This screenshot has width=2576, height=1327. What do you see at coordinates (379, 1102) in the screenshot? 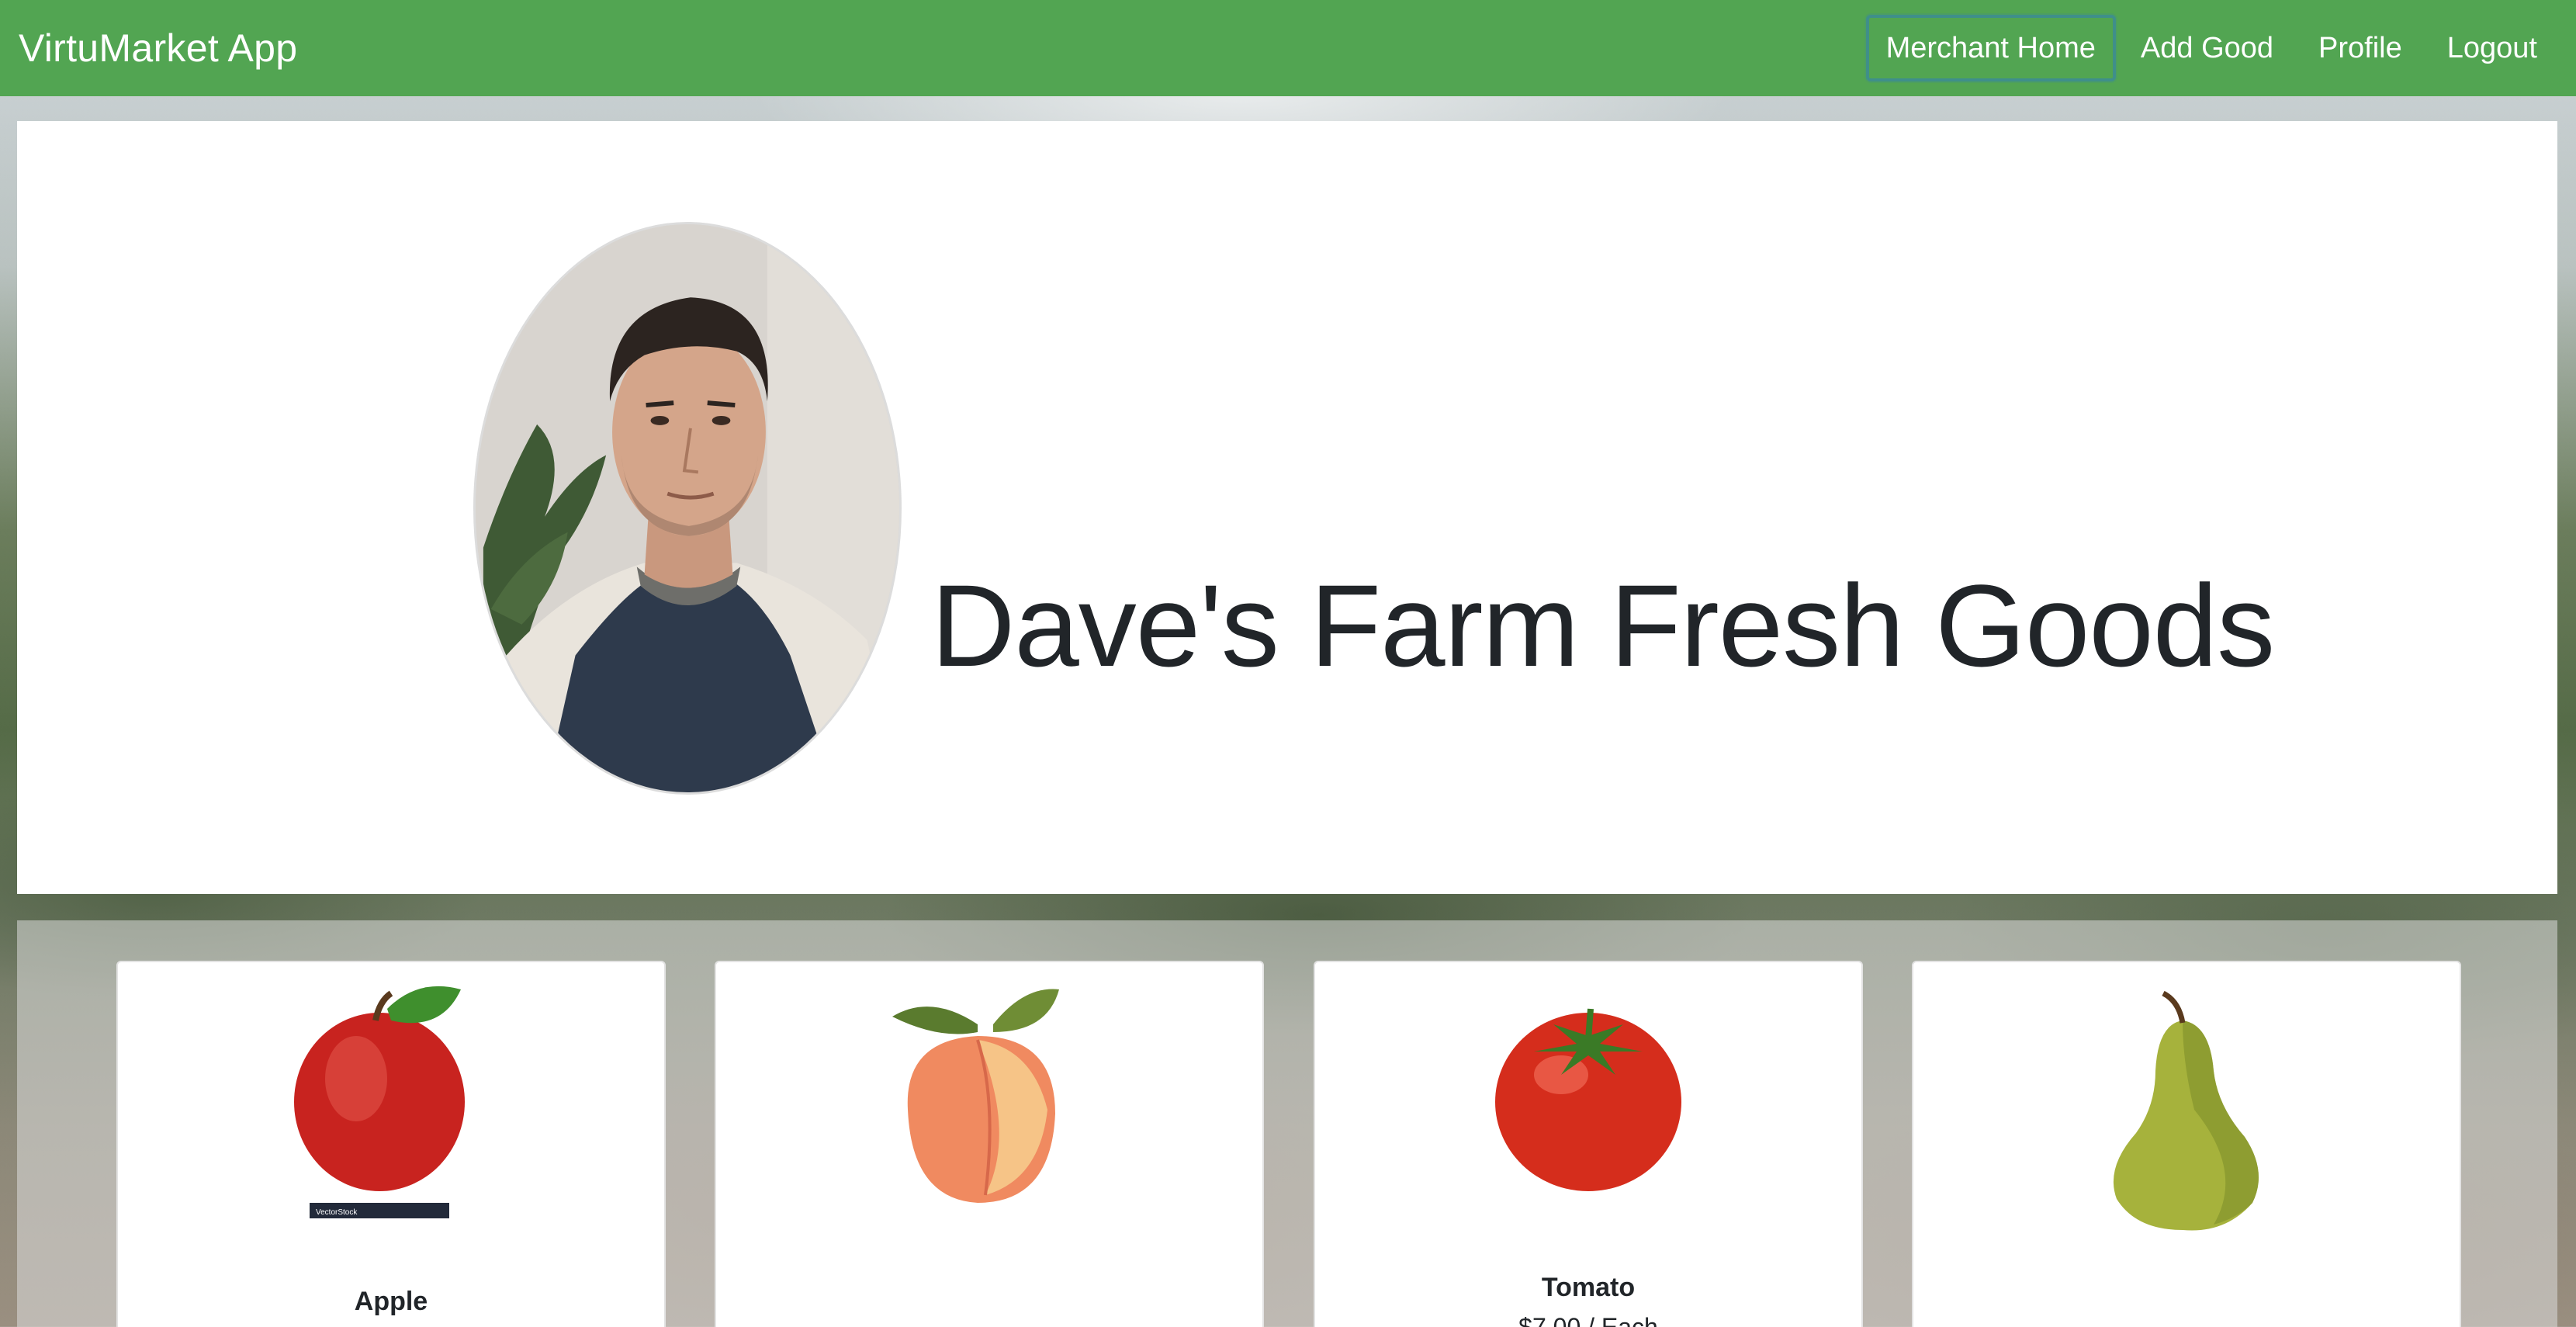
I see `apple-icon: VectorStock` at bounding box center [379, 1102].